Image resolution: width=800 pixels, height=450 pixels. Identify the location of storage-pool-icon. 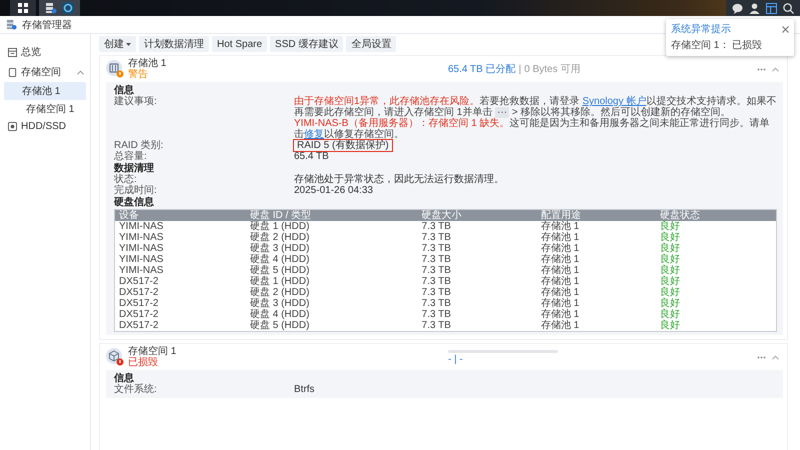
(115, 69).